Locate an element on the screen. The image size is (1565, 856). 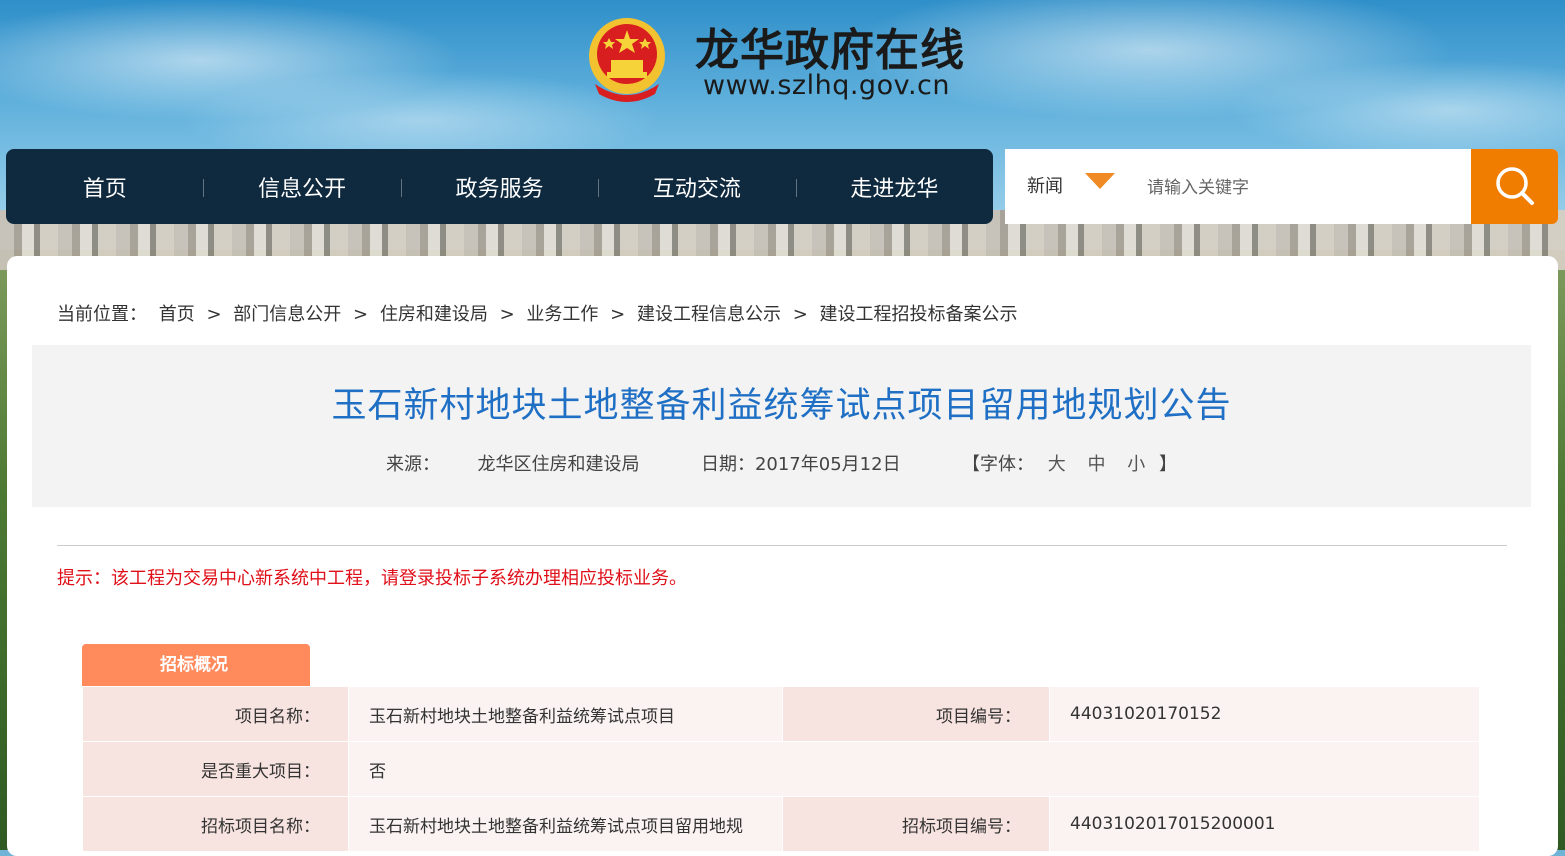
national-emblem-icon is located at coordinates (627, 60).